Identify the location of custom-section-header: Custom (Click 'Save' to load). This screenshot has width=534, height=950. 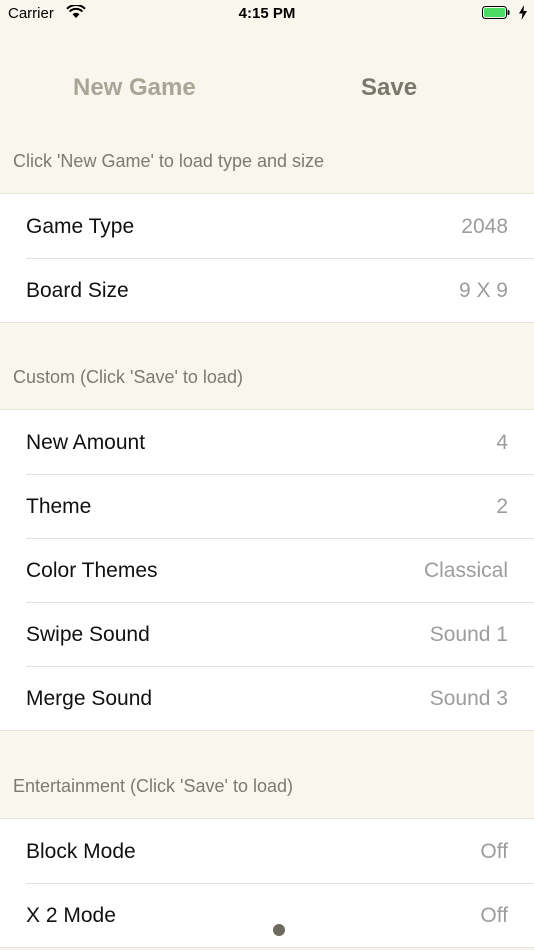
(128, 377).